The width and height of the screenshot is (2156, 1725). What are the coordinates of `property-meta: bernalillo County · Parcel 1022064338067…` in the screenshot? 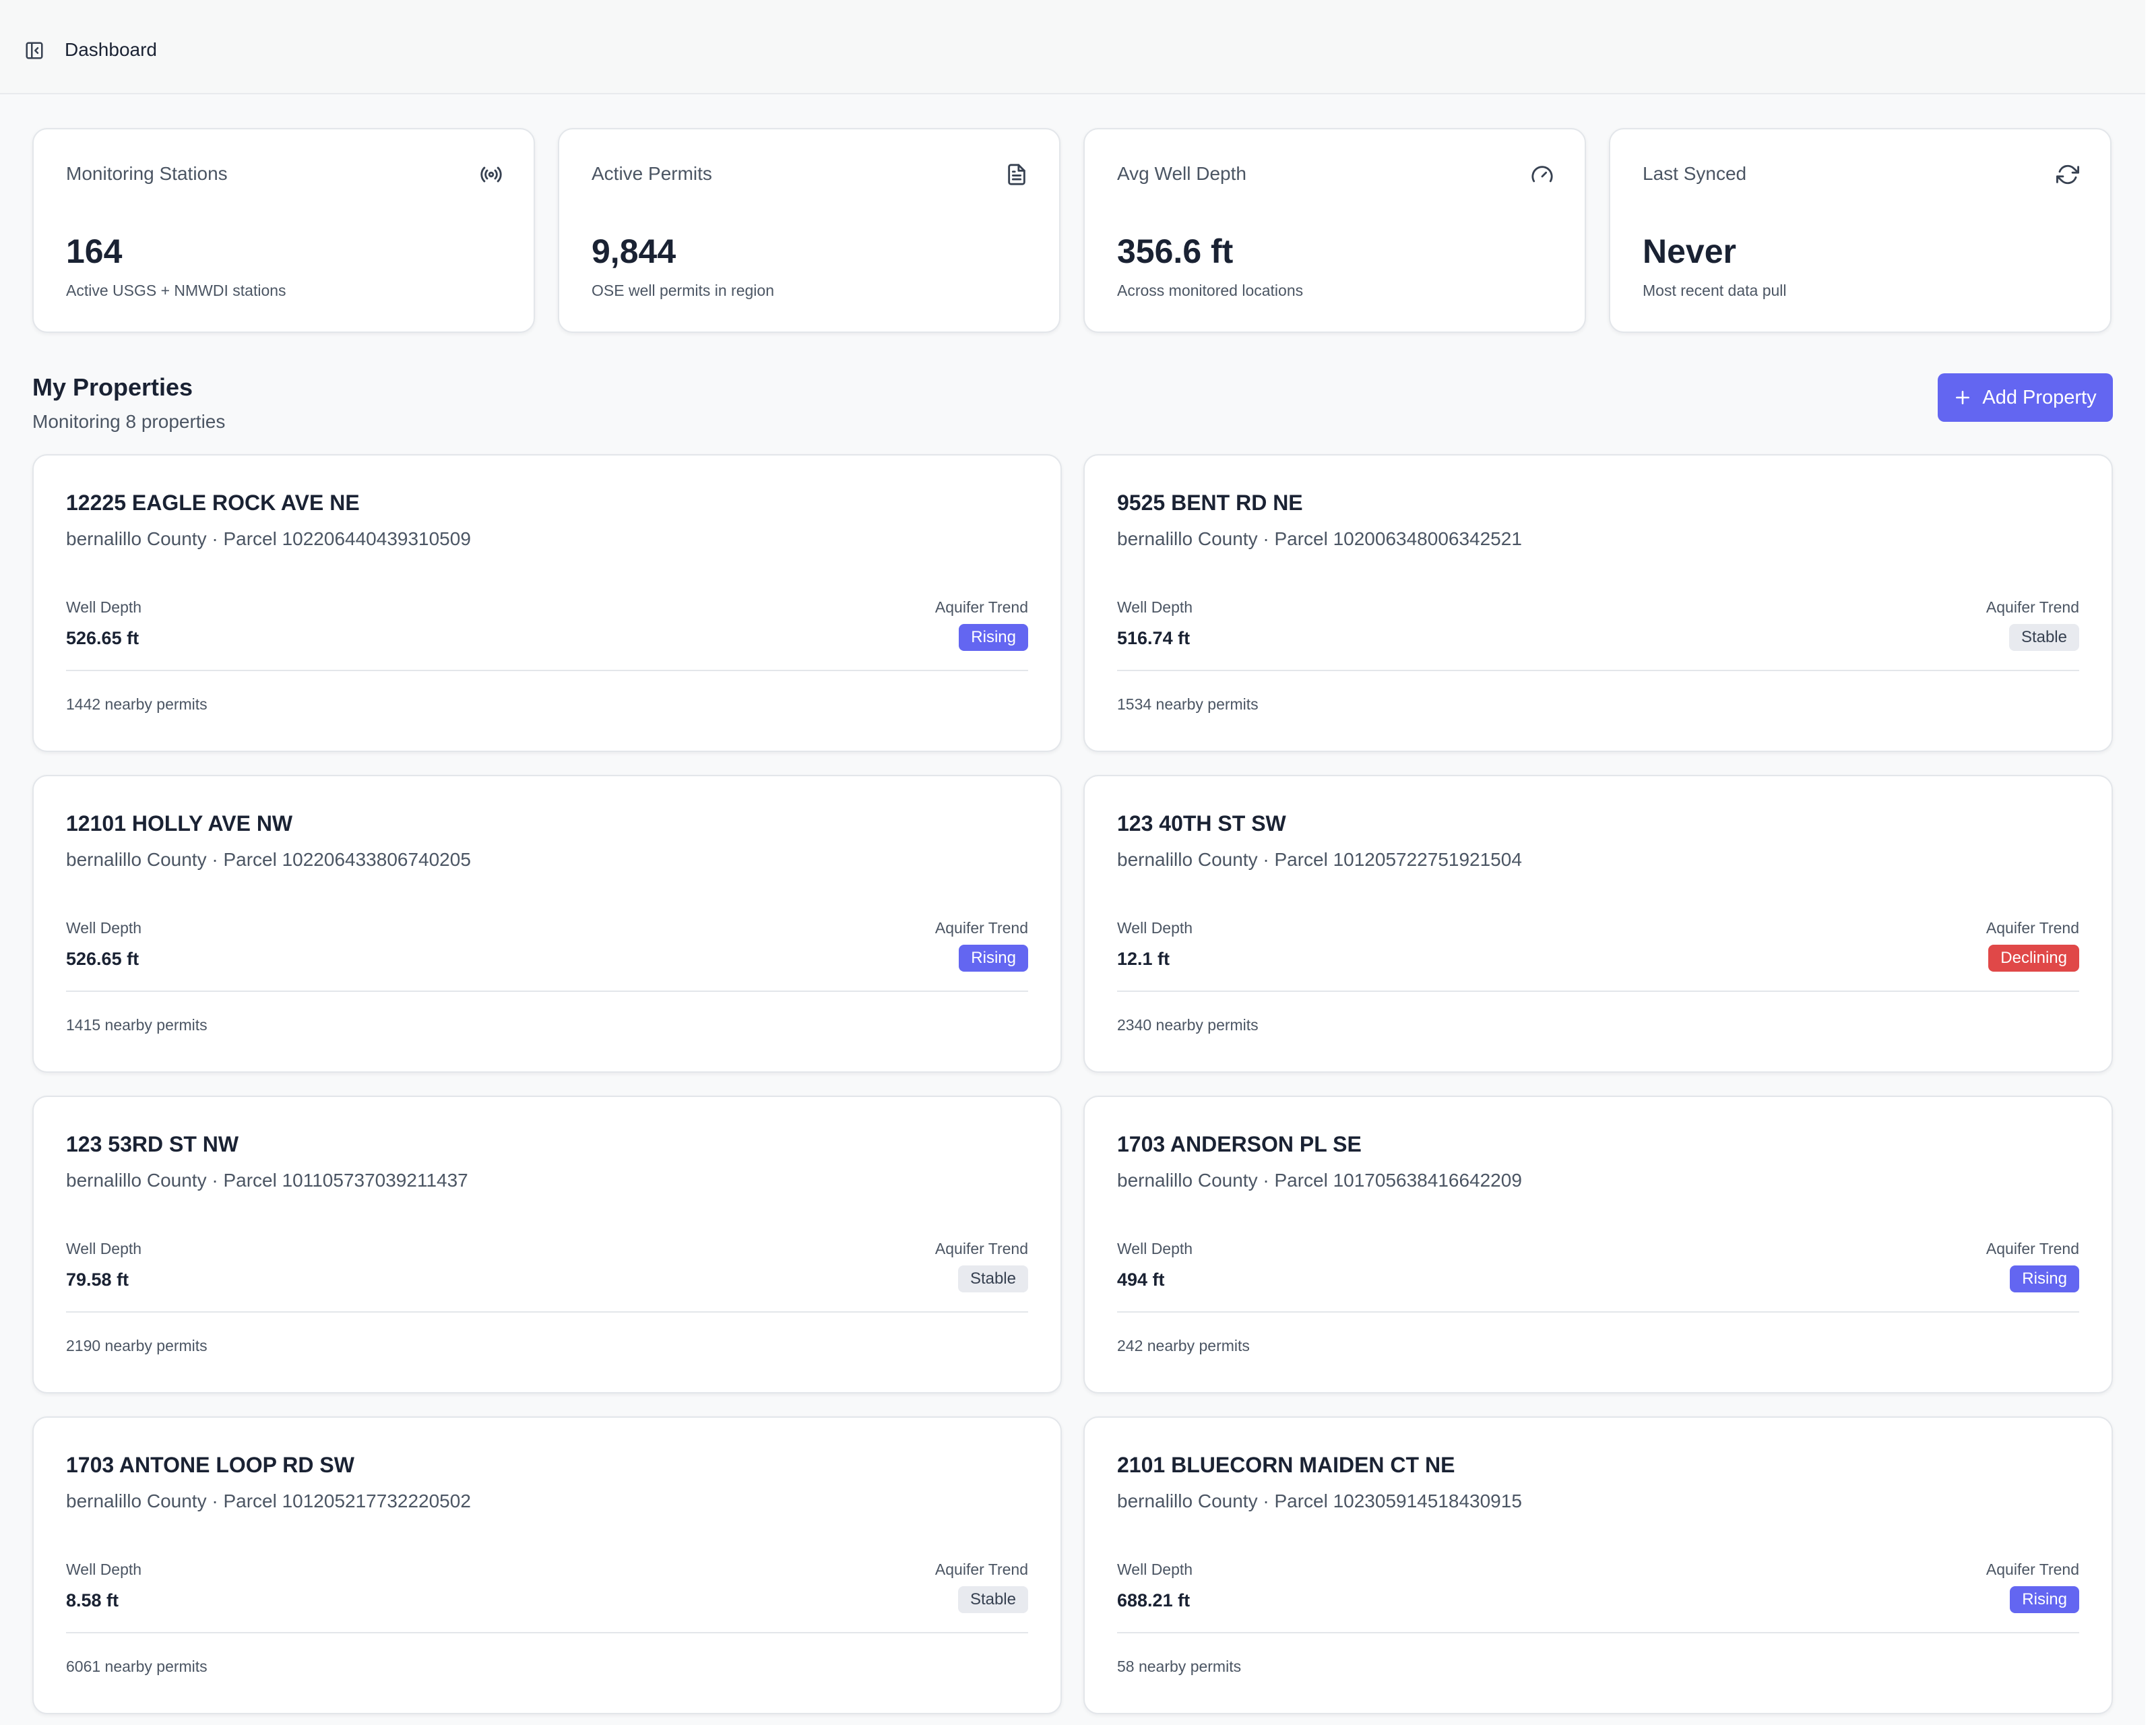 It's located at (268, 859).